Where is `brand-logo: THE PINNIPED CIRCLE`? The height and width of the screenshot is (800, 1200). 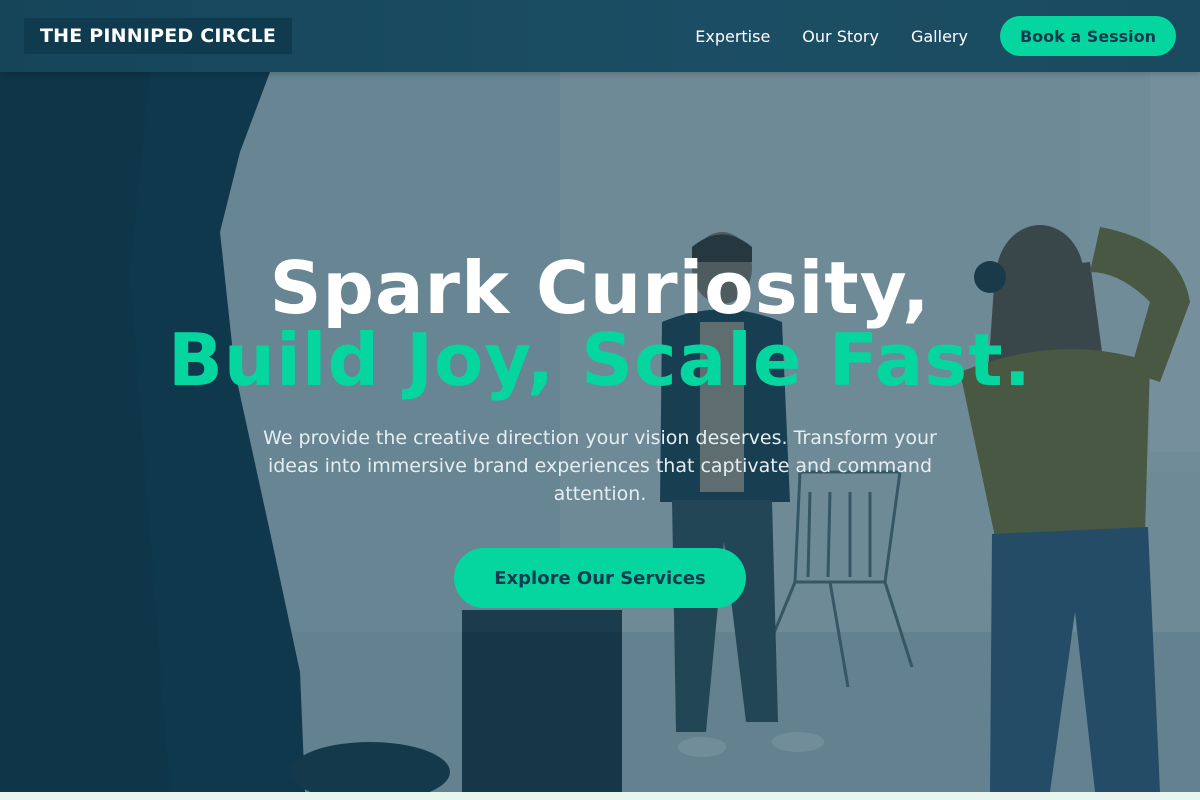
brand-logo: THE PINNIPED CIRCLE is located at coordinates (158, 36).